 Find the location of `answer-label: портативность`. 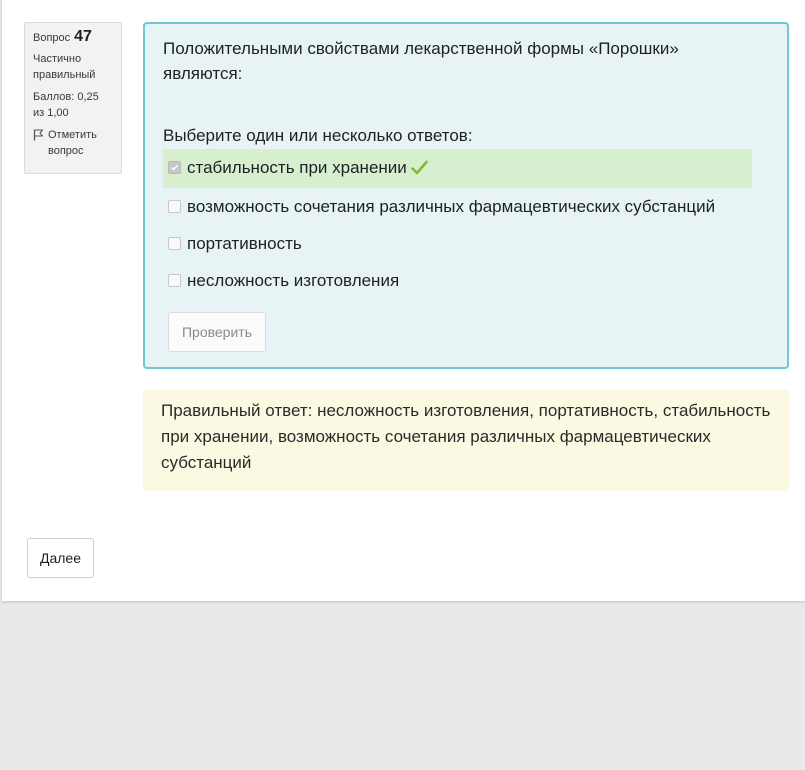

answer-label: портативность is located at coordinates (244, 243).